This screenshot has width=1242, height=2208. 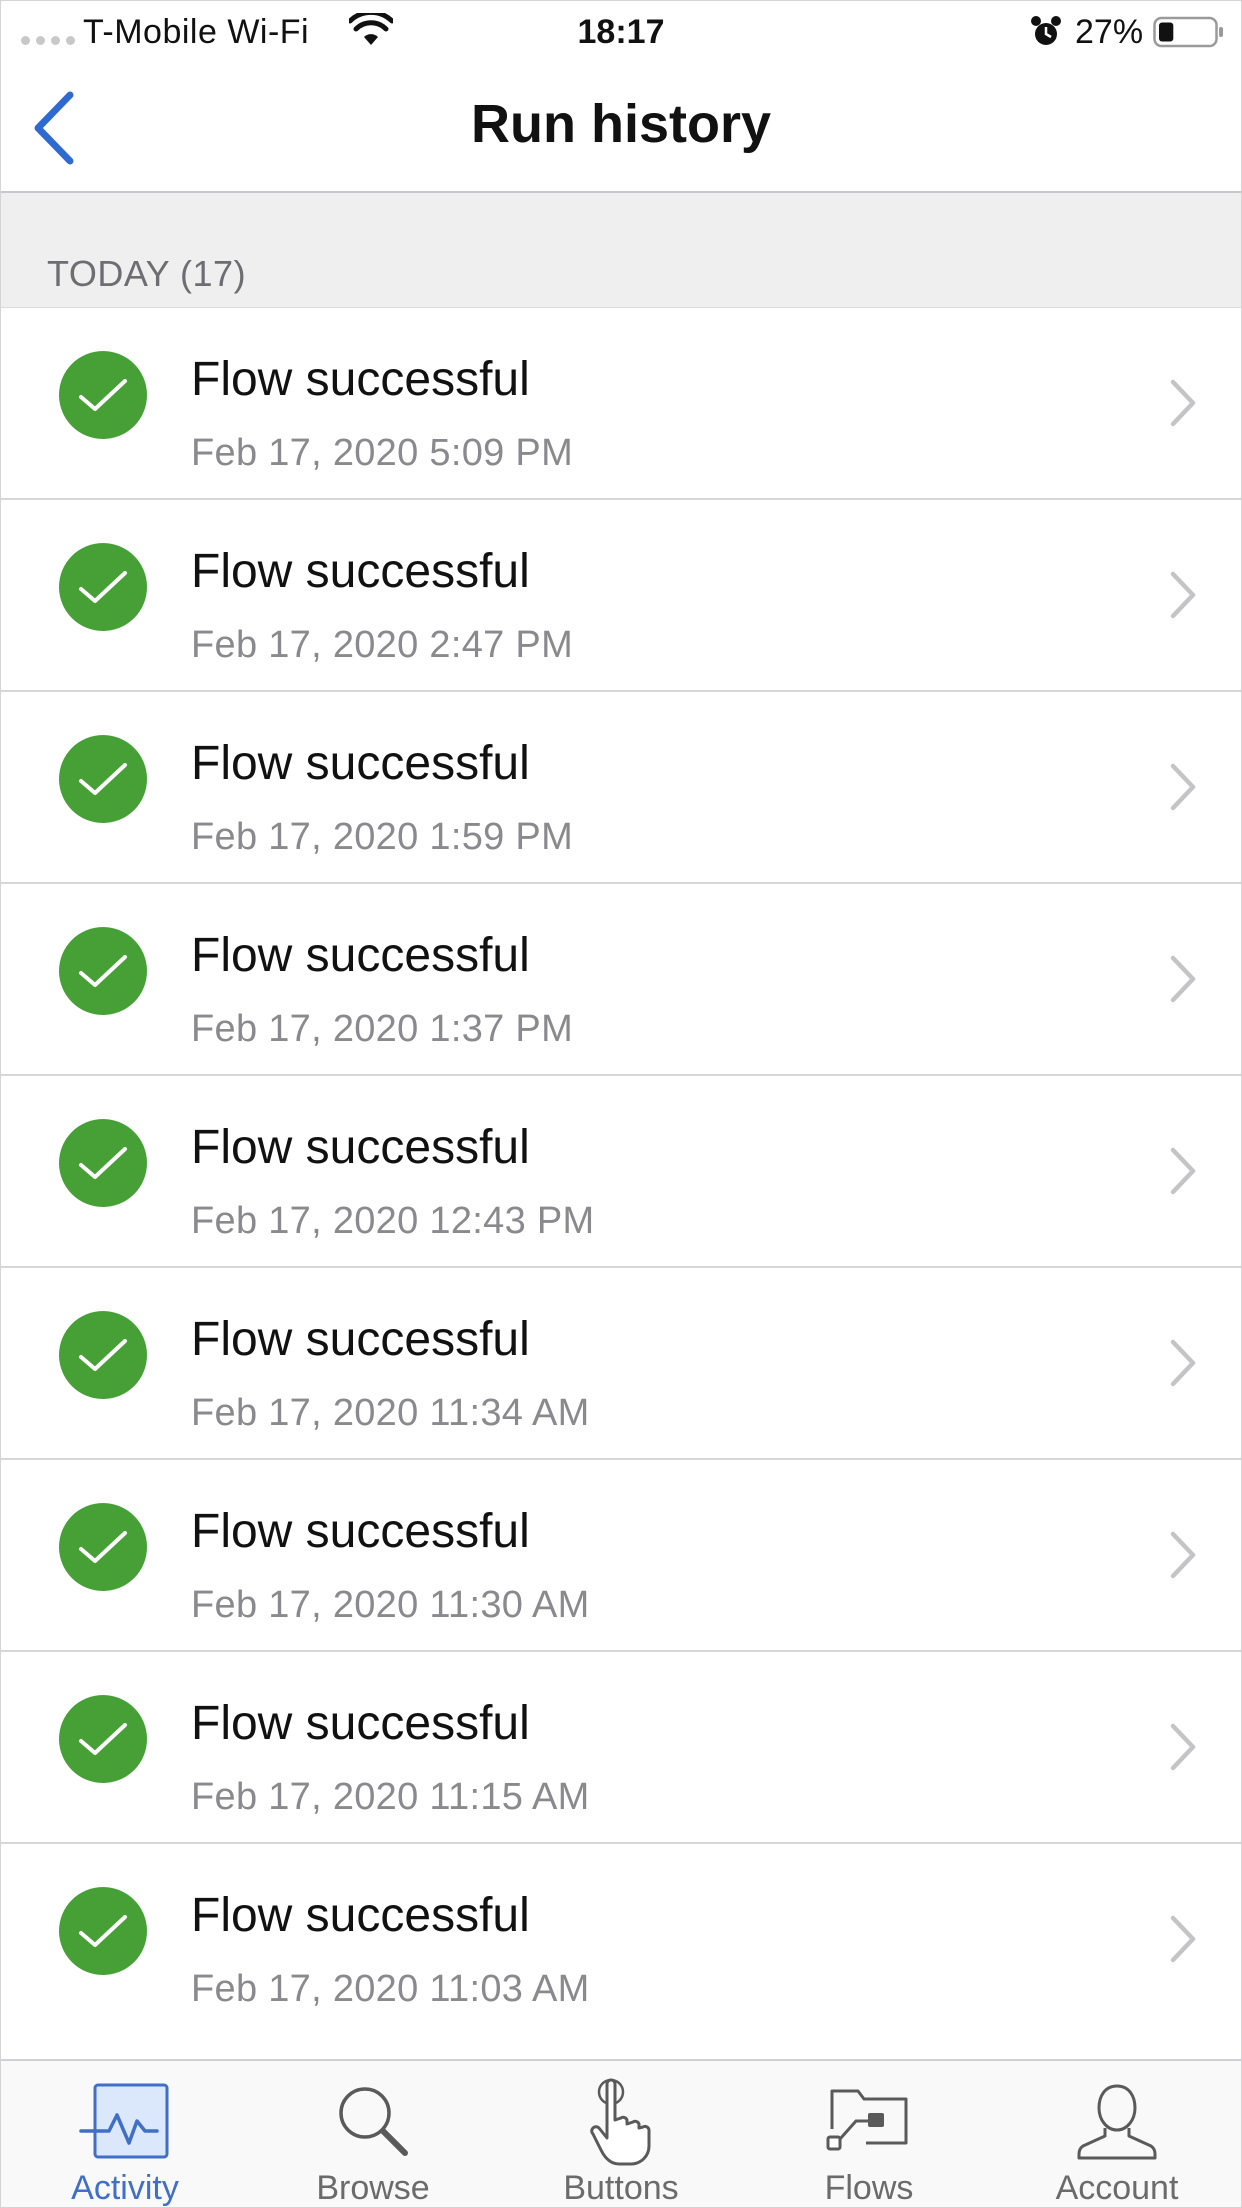 I want to click on tab-flows: Flows, so click(x=869, y=2134).